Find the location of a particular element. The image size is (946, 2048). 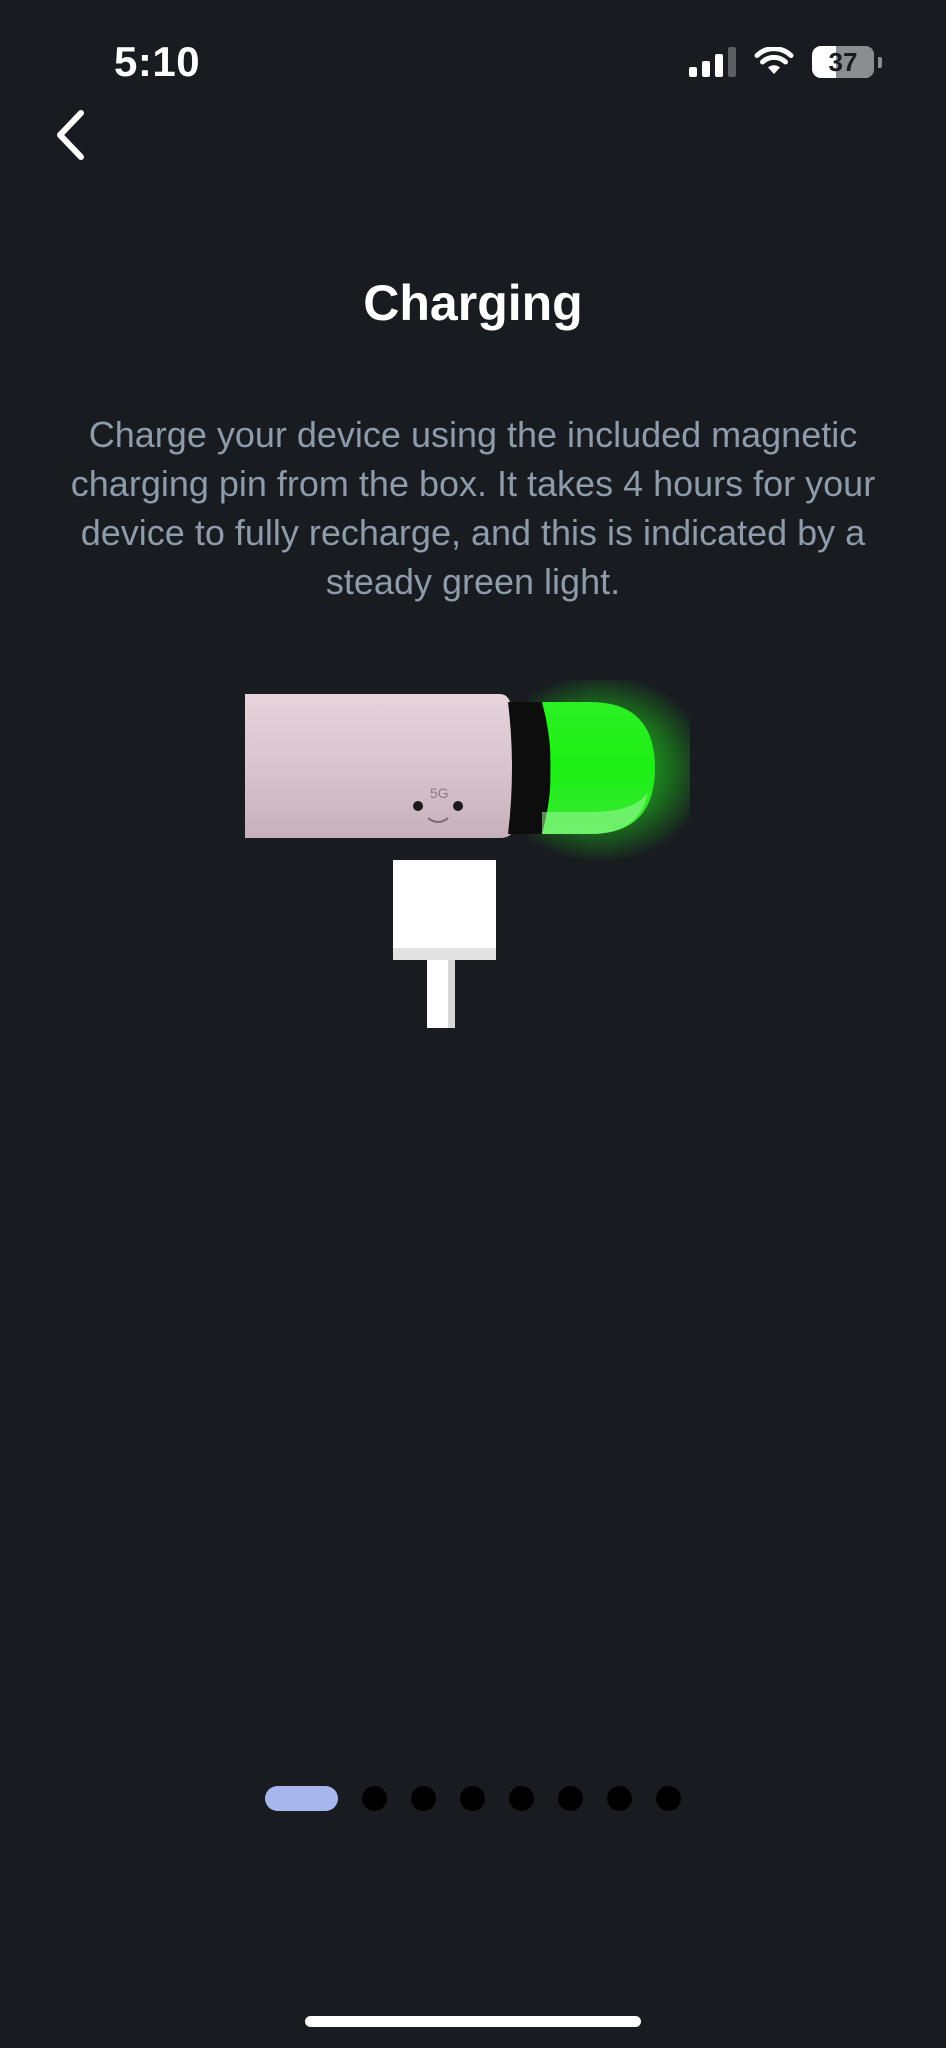

page-indicator is located at coordinates (473, 1798).